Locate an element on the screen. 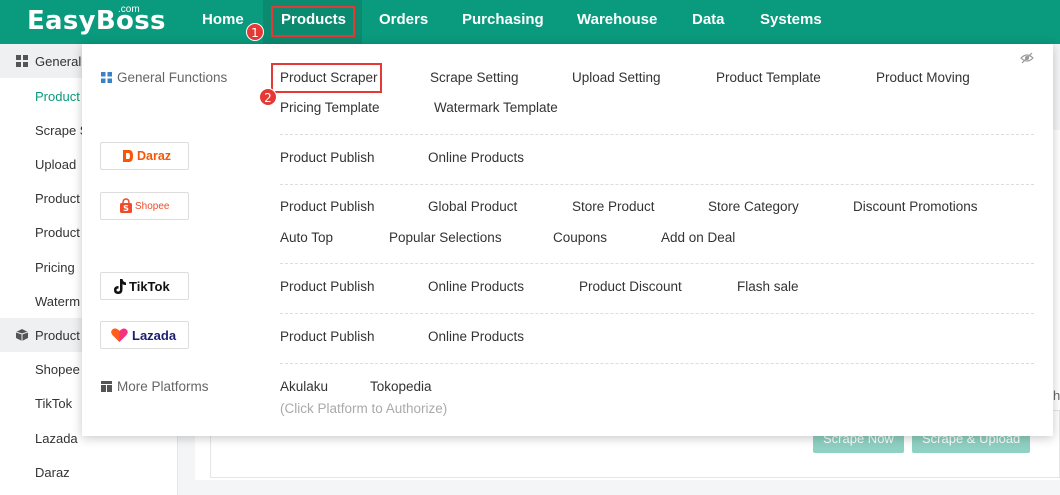 The width and height of the screenshot is (1060, 495). truncated-text: h is located at coordinates (1056, 395).